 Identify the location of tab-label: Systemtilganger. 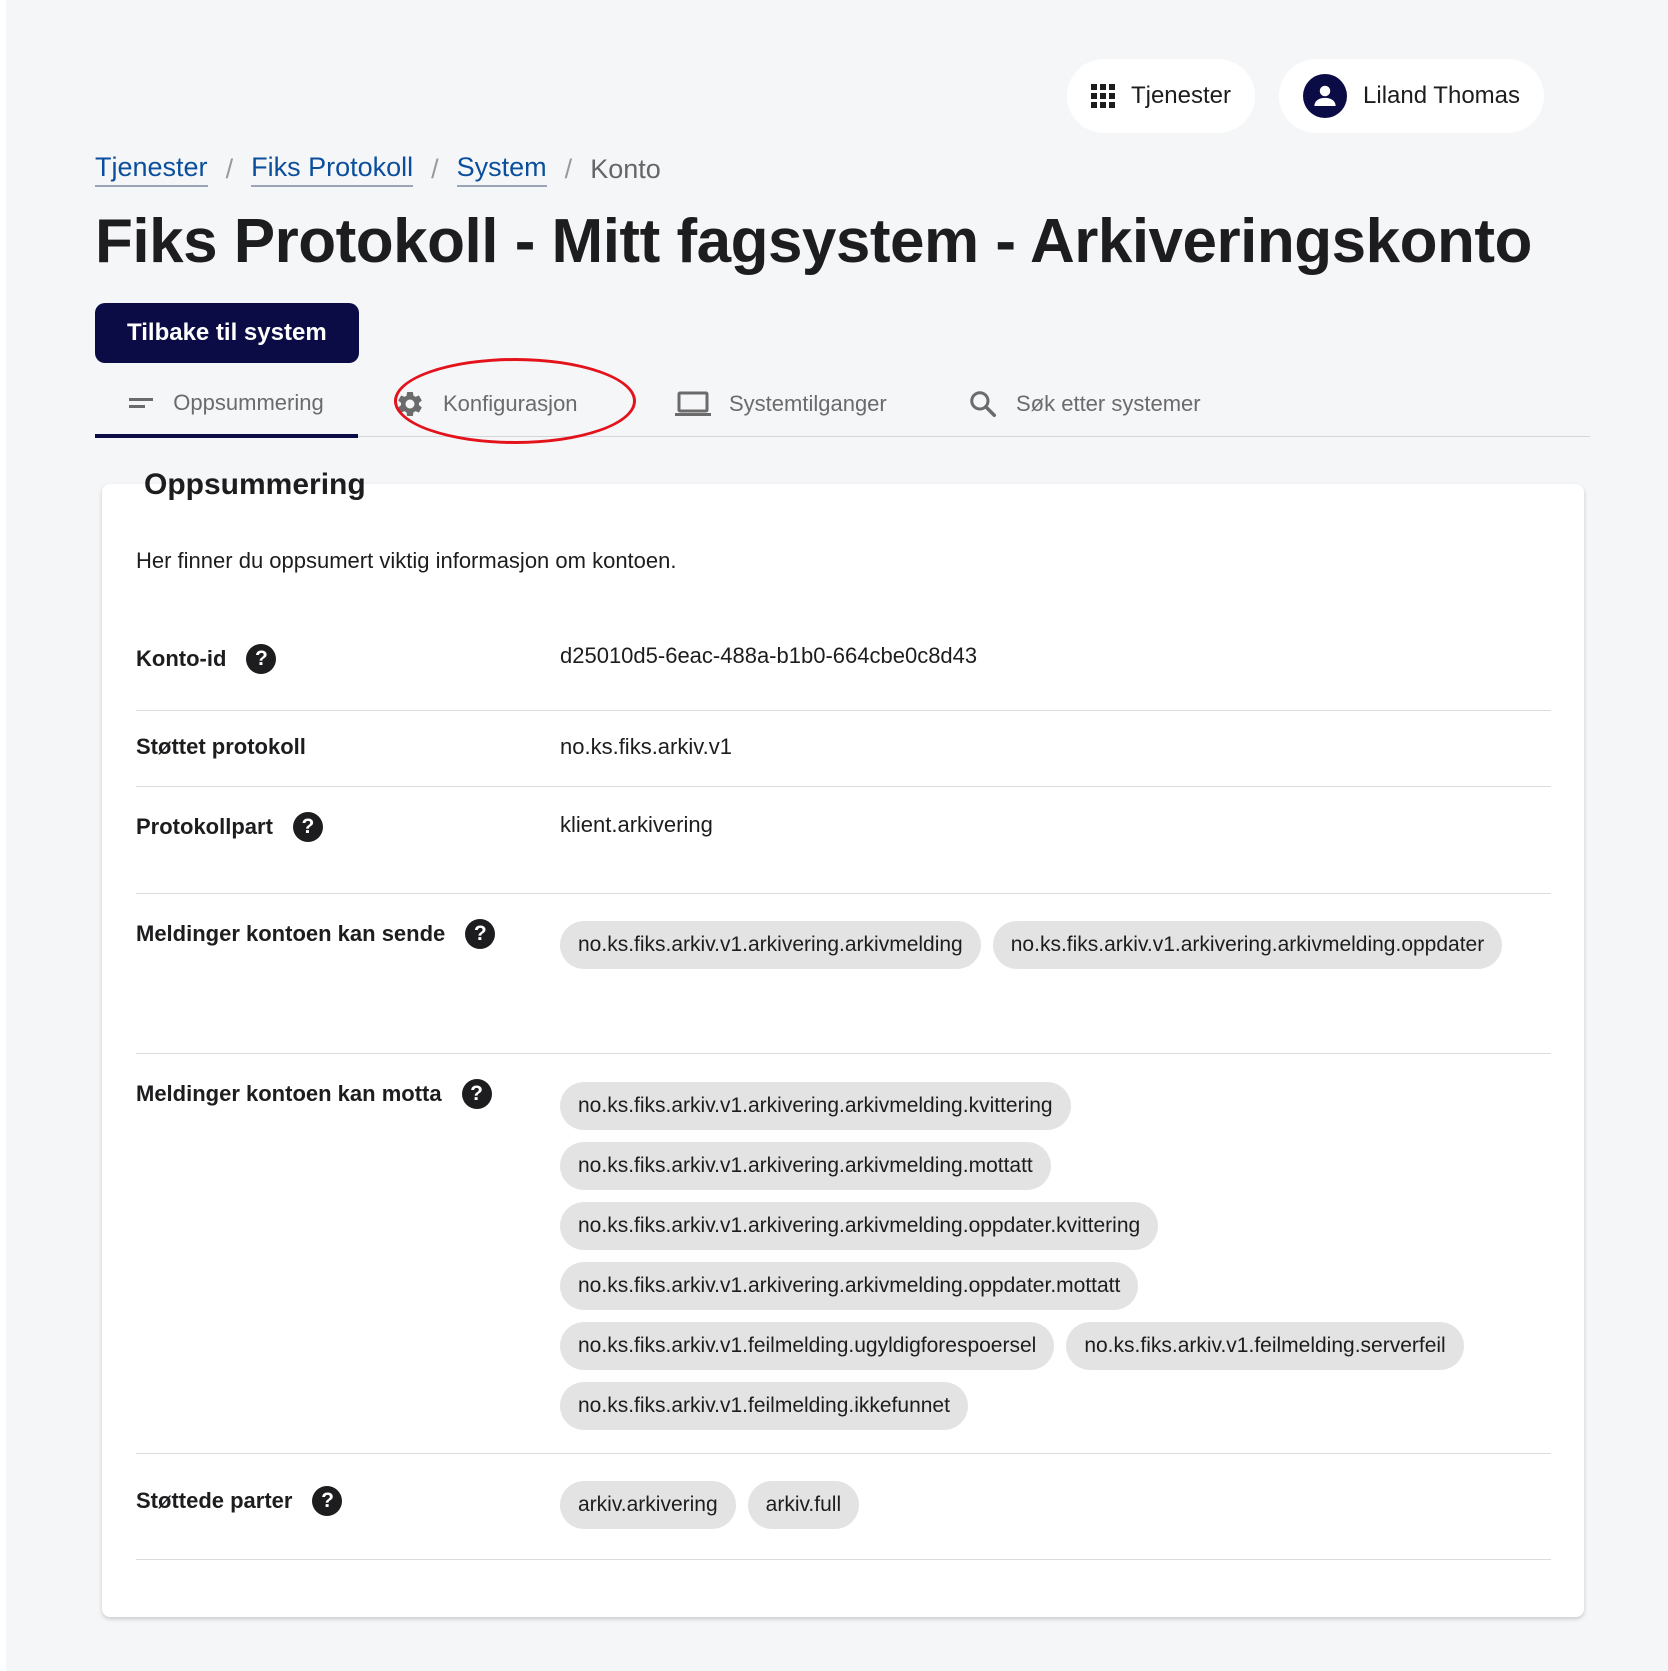
(808, 403).